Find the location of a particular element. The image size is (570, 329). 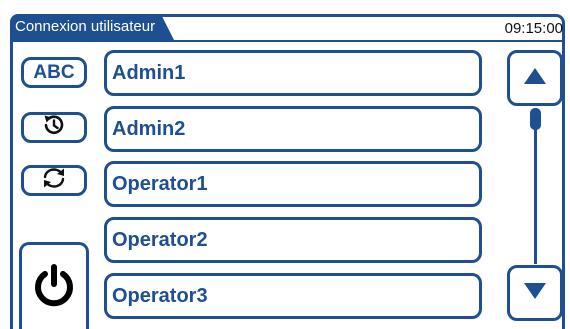

history-button is located at coordinates (54, 127).